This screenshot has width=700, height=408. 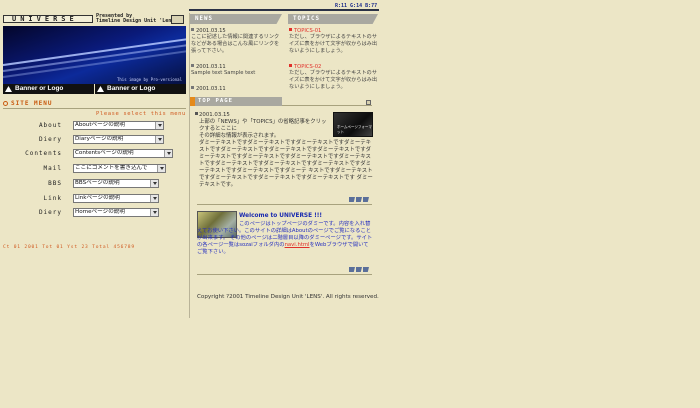 I want to click on top-page-heading: TOP PAGE, so click(x=236, y=101).